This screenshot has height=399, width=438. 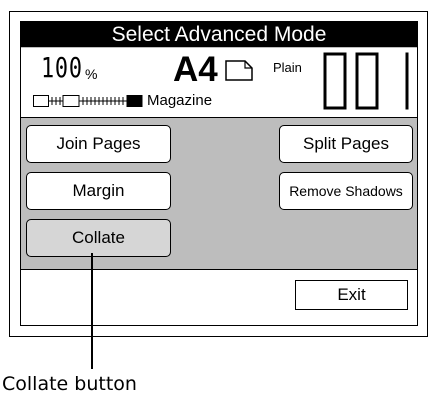 What do you see at coordinates (219, 297) in the screenshot?
I see `bottom-bar: Exit` at bounding box center [219, 297].